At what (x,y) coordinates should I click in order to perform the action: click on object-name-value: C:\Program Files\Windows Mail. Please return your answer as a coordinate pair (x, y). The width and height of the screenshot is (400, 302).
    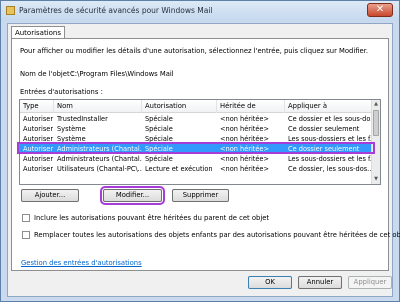
    Looking at the image, I should click on (122, 74).